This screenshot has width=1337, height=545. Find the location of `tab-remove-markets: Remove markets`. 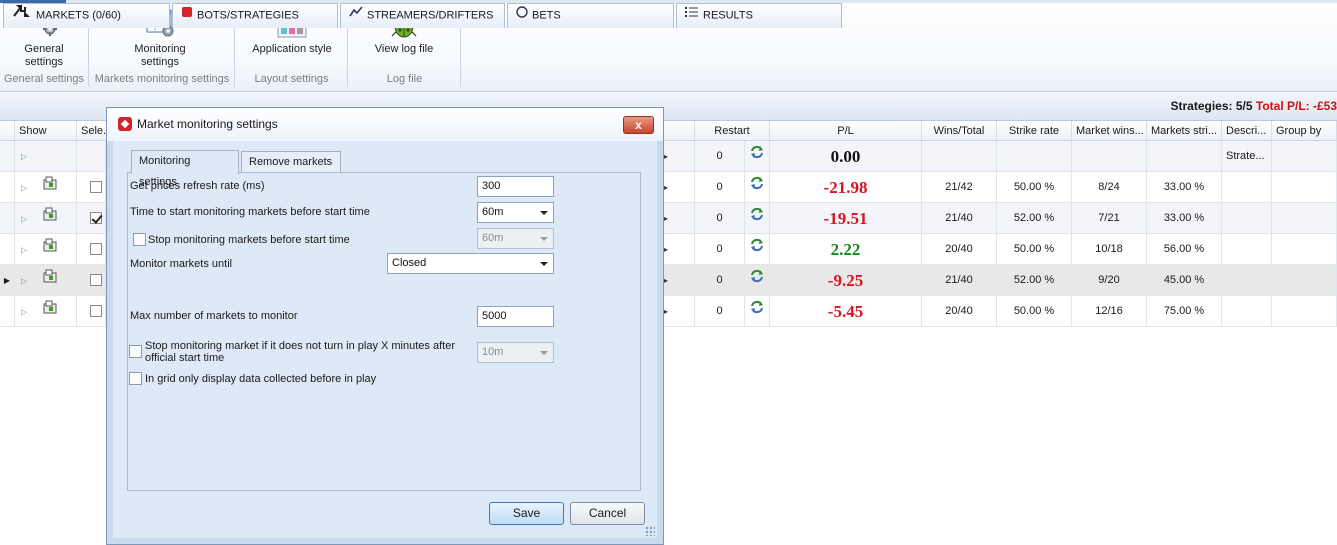

tab-remove-markets: Remove markets is located at coordinates (291, 162).